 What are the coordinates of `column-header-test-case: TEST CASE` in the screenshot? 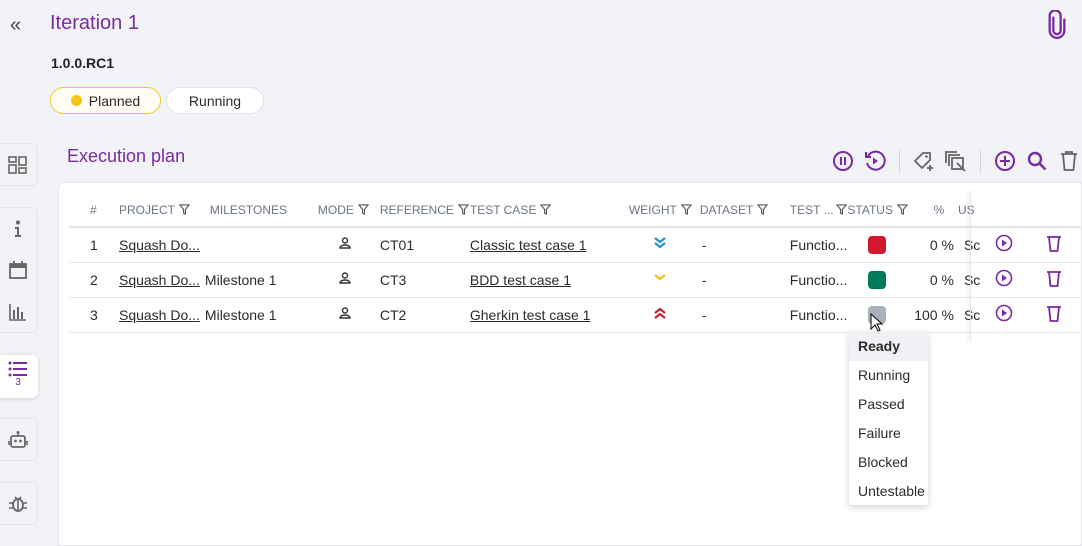 It's located at (549, 210).